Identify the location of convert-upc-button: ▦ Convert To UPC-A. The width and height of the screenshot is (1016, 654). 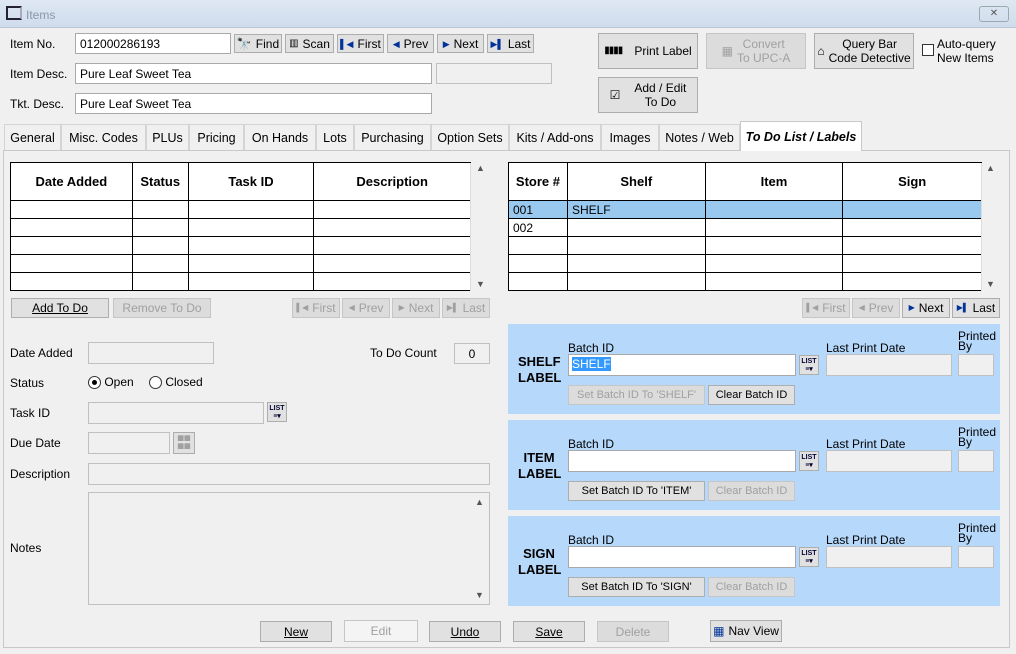
(756, 51).